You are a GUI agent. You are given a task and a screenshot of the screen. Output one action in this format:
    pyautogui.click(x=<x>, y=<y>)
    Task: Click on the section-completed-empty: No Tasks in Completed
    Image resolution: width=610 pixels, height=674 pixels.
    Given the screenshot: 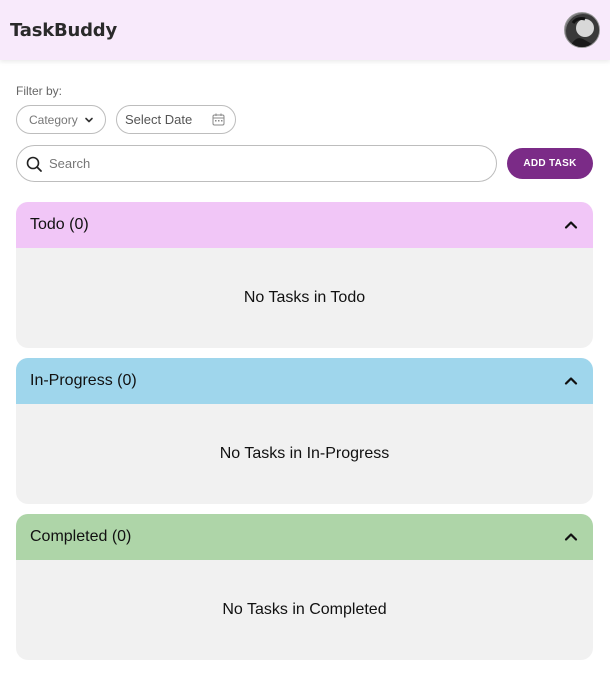 What is the action you would take?
    pyautogui.click(x=304, y=609)
    